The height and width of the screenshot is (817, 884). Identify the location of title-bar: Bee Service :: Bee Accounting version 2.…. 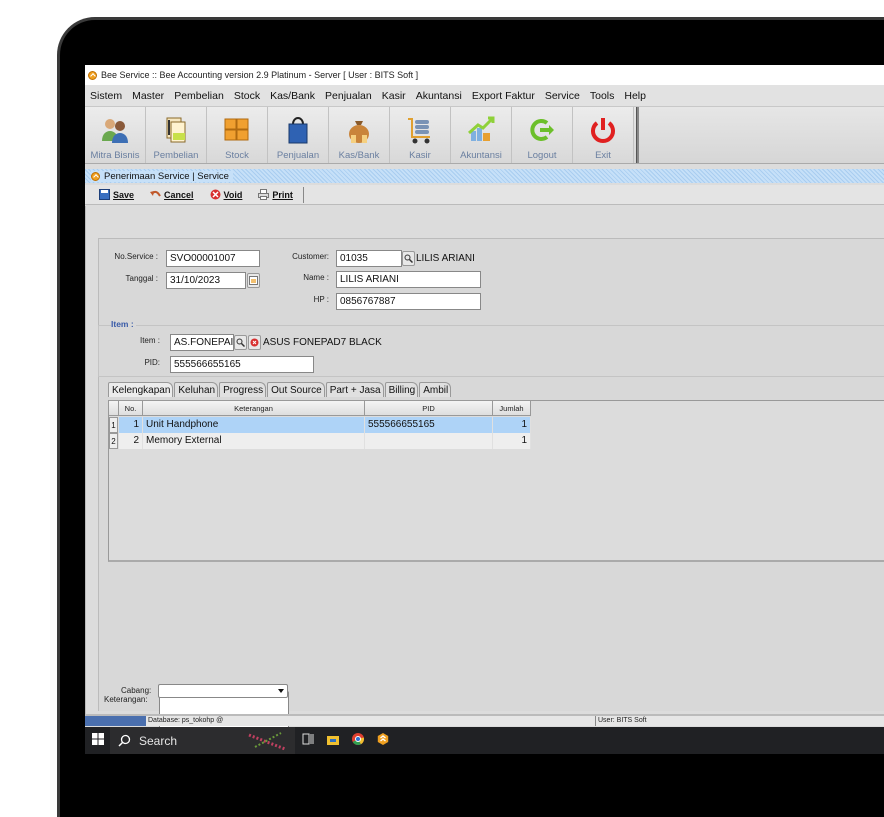
(484, 75).